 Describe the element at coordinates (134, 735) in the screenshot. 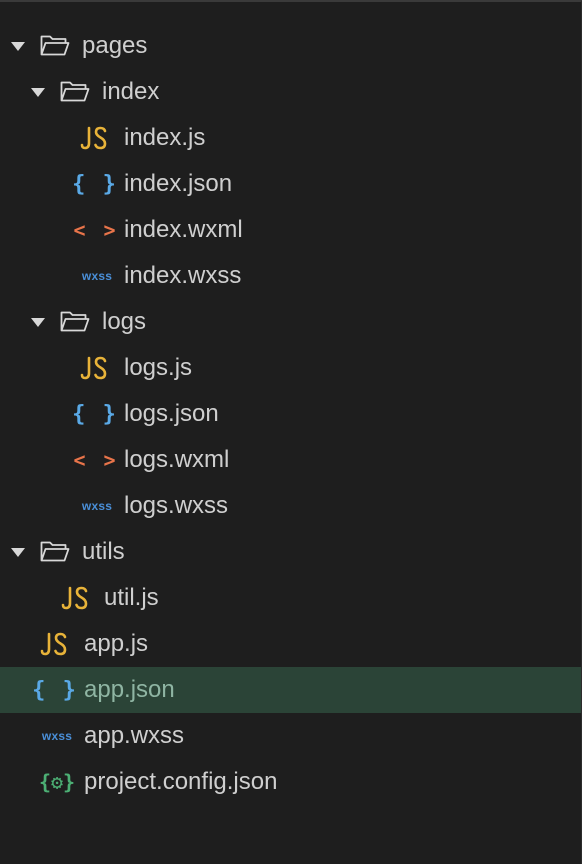

I see `tree-item-label: app.wxss` at that location.